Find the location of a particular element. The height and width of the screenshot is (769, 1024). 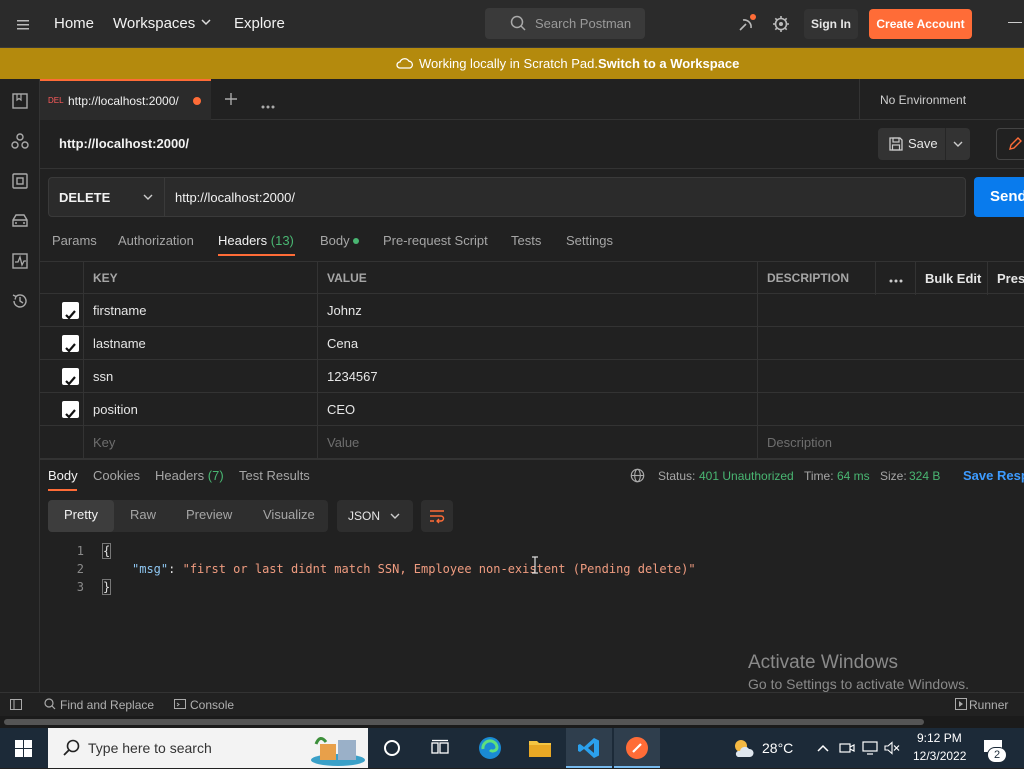

create-account-button: Create Account is located at coordinates (920, 24).